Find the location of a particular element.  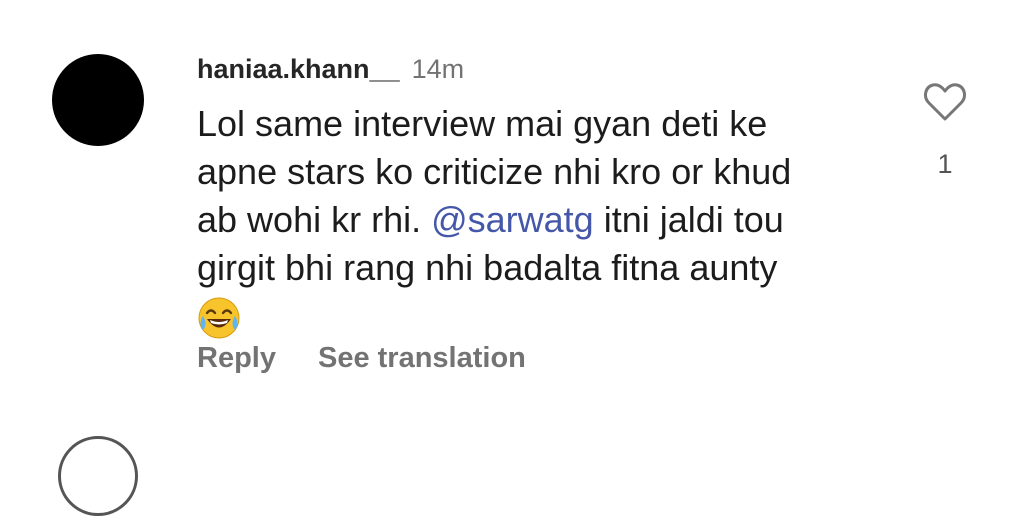

like-count: 1 is located at coordinates (945, 164).